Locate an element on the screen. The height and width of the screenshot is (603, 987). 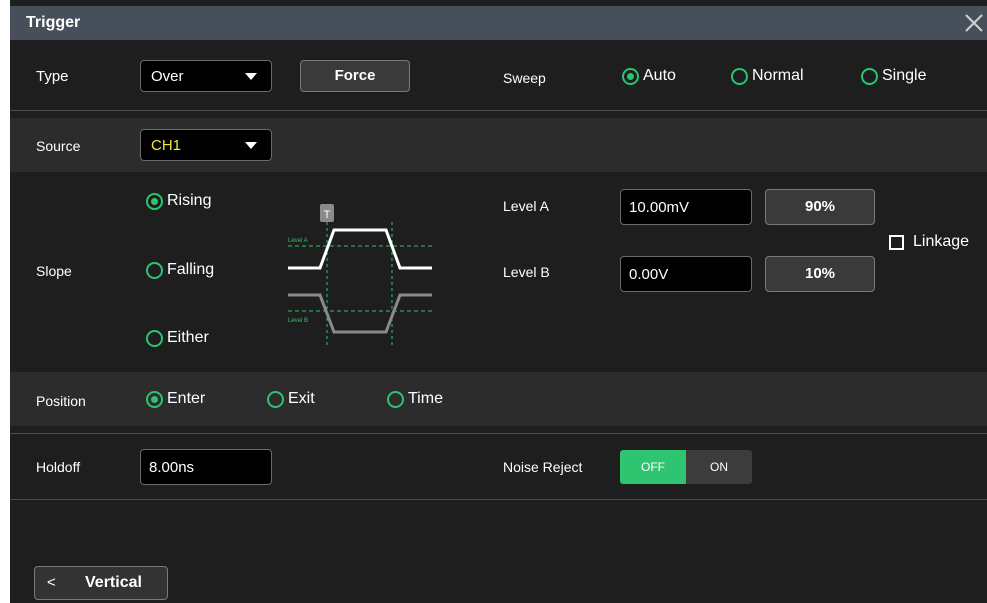
slope-radio-falling: Falling is located at coordinates (180, 270).